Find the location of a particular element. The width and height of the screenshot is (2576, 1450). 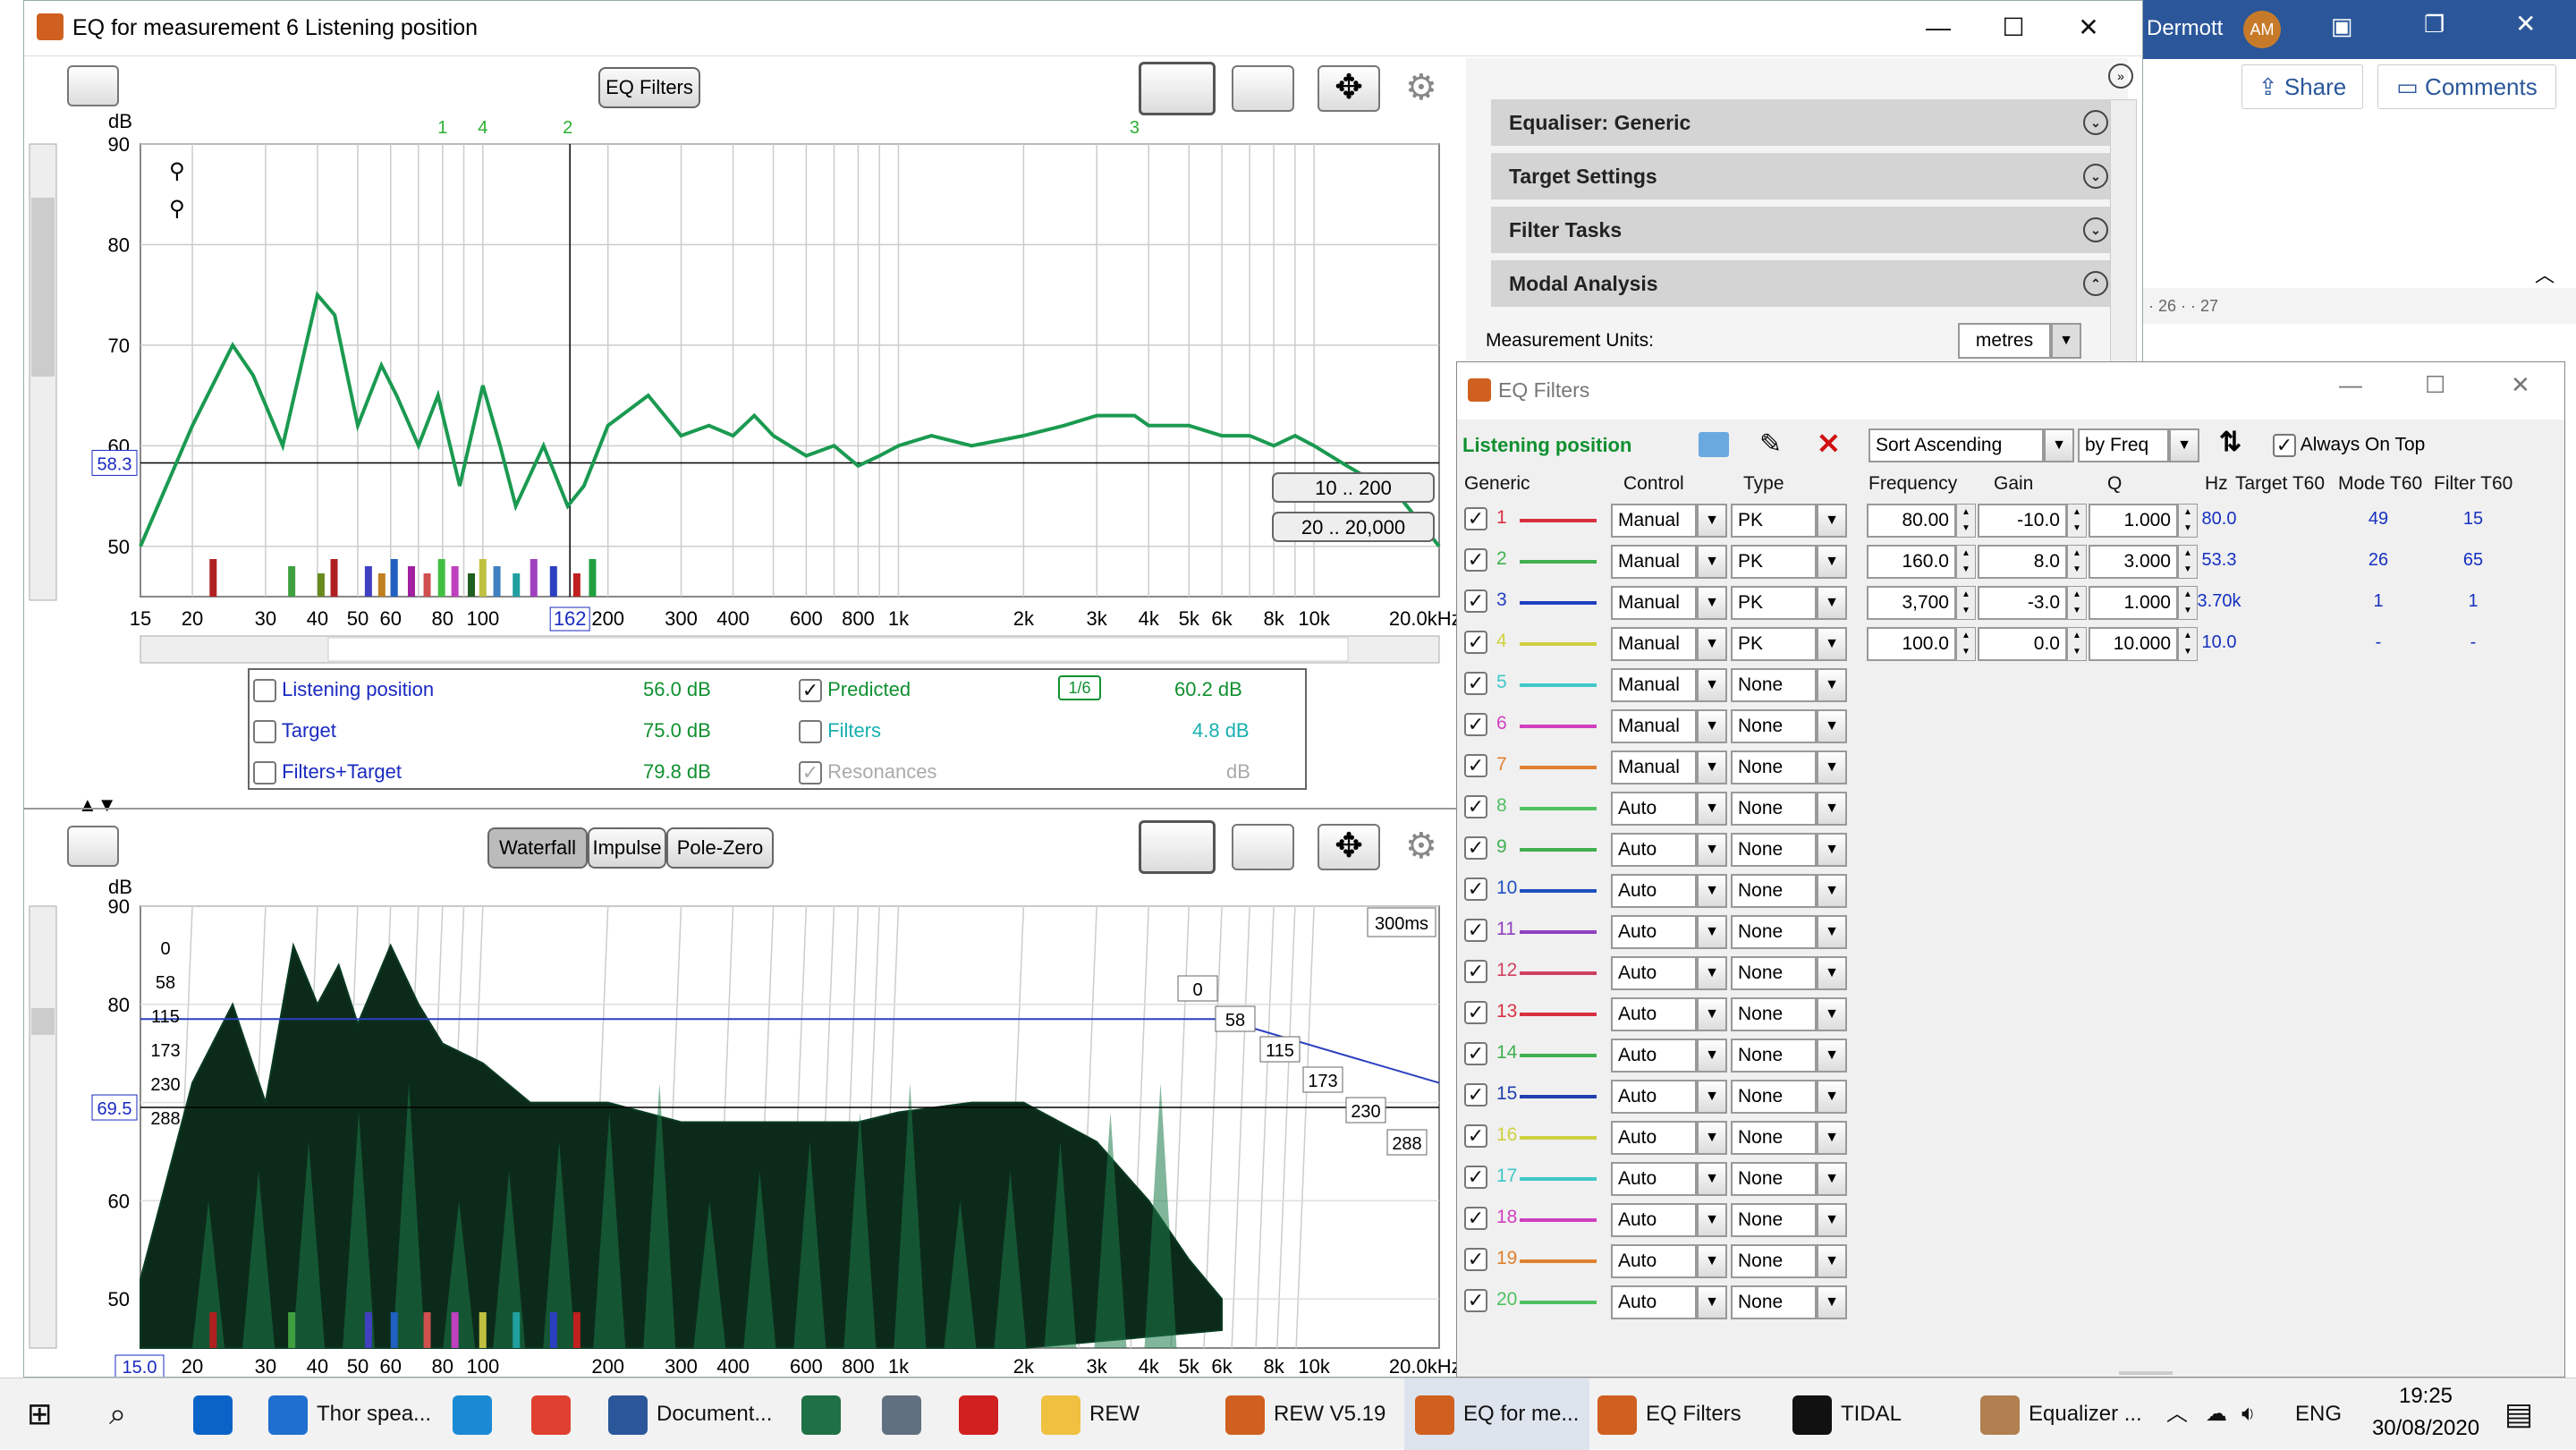

volume-icon: 🔉︎ is located at coordinates (2248, 1414).